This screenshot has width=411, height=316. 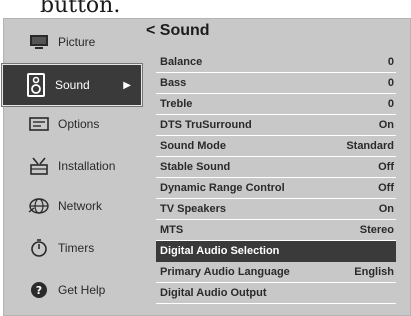 What do you see at coordinates (276, 230) in the screenshot?
I see `setting-row-mts: MTS Stereo` at bounding box center [276, 230].